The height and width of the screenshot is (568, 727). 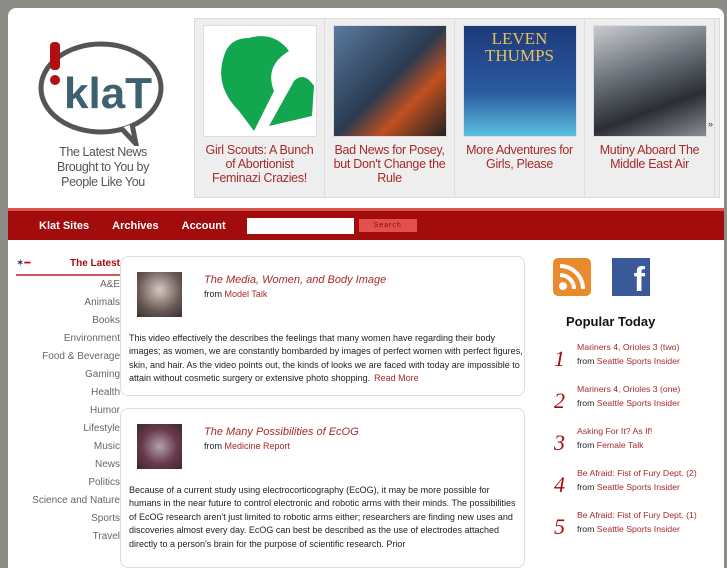 What do you see at coordinates (68, 339) in the screenshot?
I see `sidebar-item: Environment` at bounding box center [68, 339].